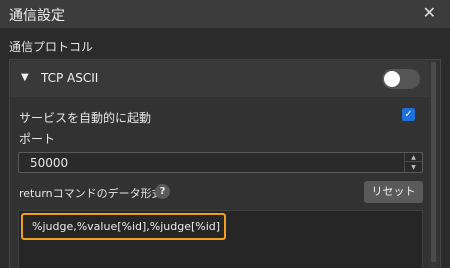 This screenshot has width=450, height=268. Describe the element at coordinates (49, 163) in the screenshot. I see `port-value: 50000` at that location.